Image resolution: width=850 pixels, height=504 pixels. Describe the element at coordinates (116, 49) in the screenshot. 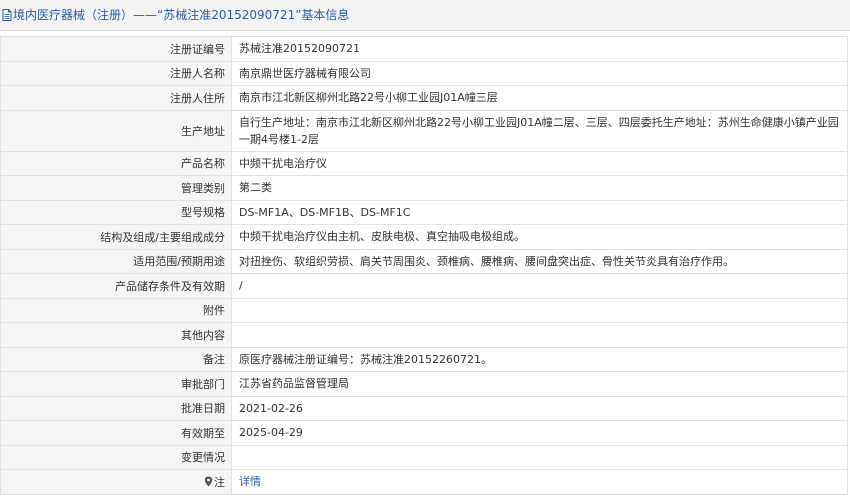

I see `row-label-registration-number: 注册证编号` at that location.